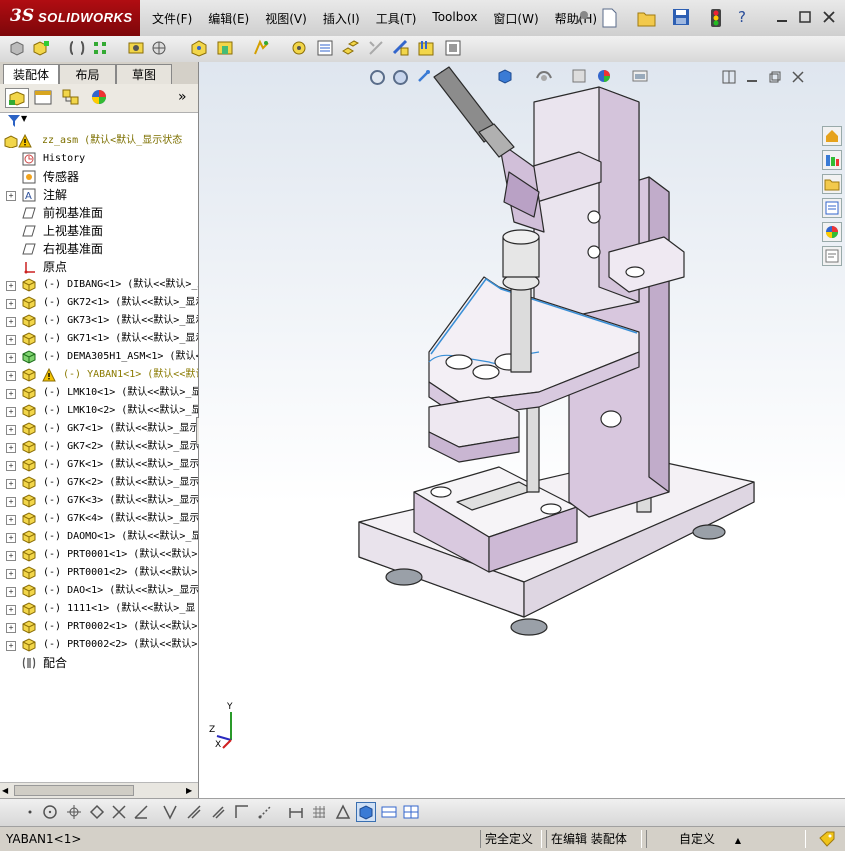 The width and height of the screenshot is (845, 851). What do you see at coordinates (99, 447) in the screenshot?
I see `tree-node: + (-) GK7<2> (默认<<默认>_显示` at bounding box center [99, 447].